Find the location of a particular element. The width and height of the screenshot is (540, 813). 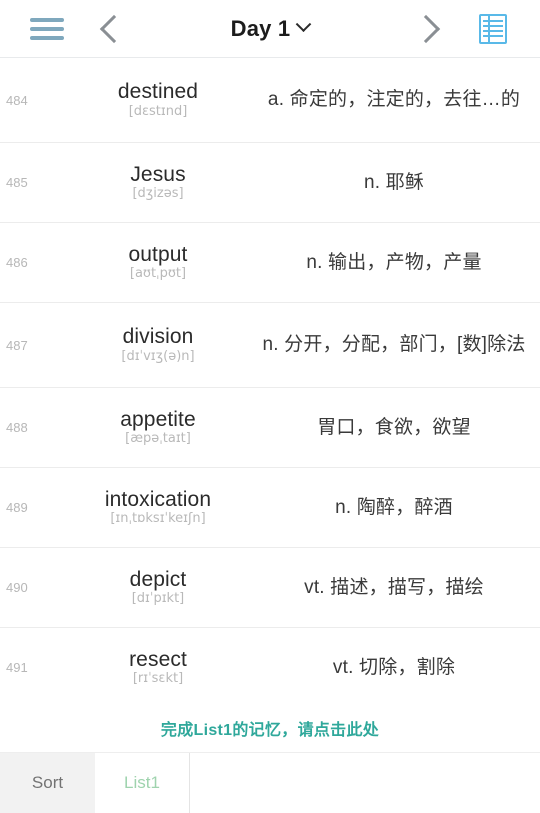

next-day-button is located at coordinates (426, 28).